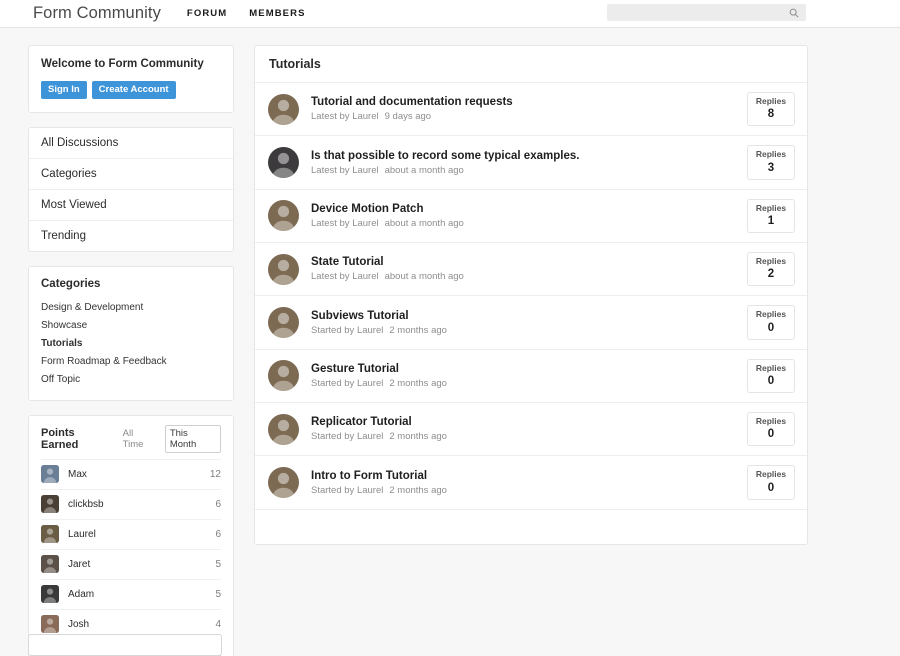 This screenshot has height=656, width=900. I want to click on categories-title: Categories, so click(131, 284).